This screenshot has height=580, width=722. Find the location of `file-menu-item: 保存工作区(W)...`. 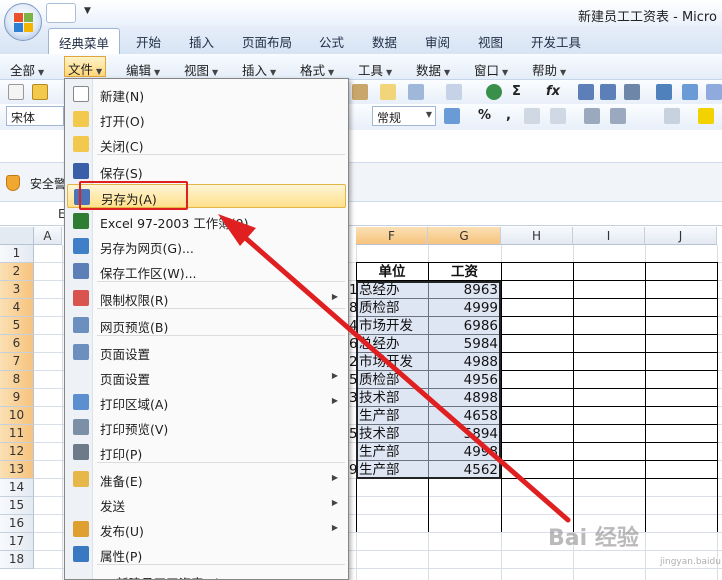

file-menu-item: 保存工作区(W)... is located at coordinates (206, 271).